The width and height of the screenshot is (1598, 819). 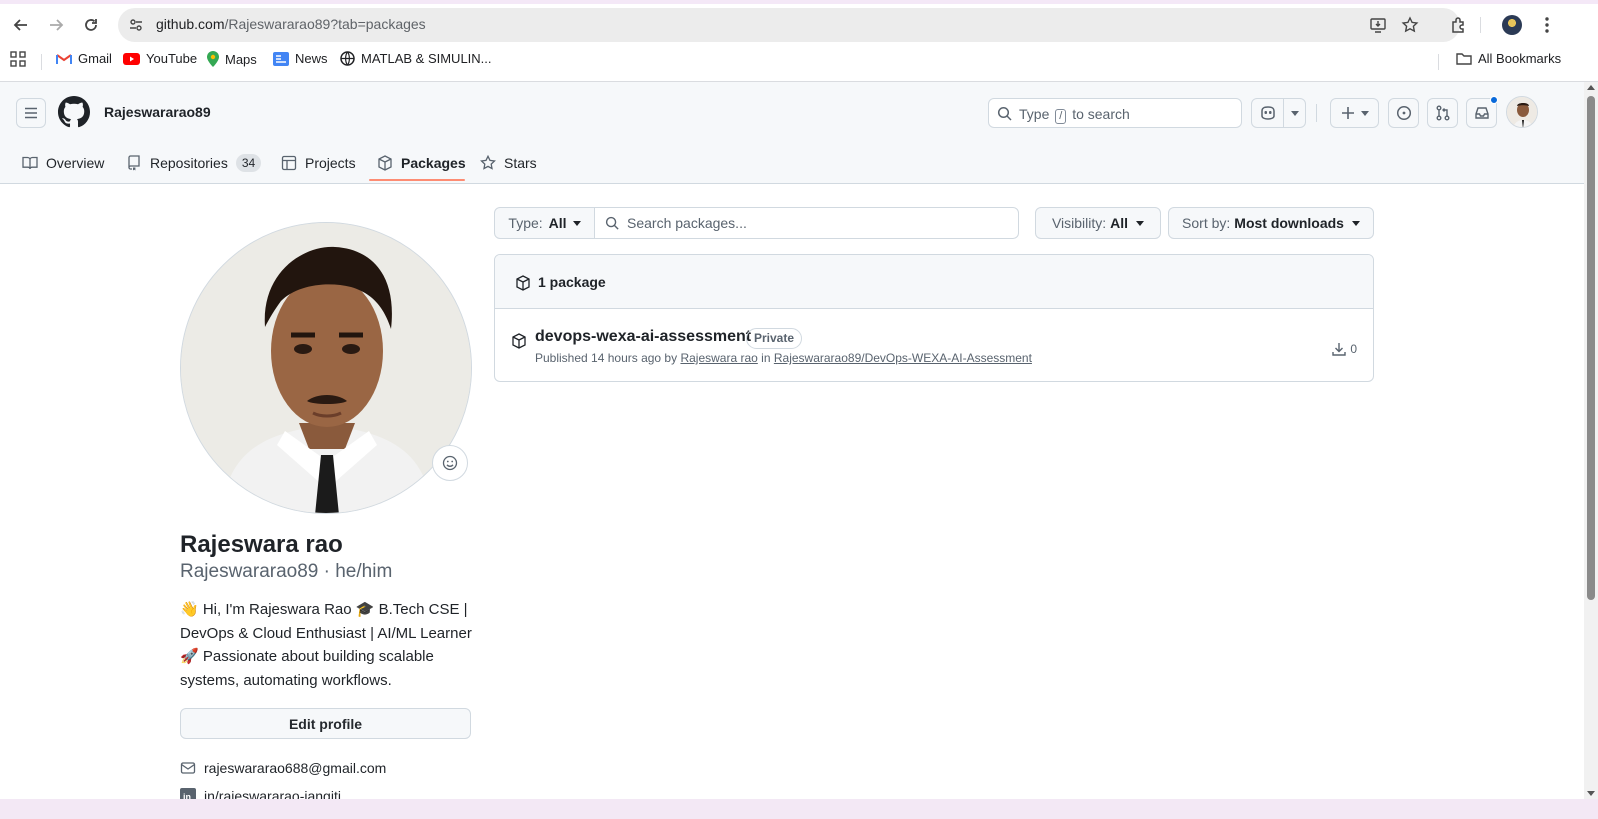 I want to click on pull-request-icon, so click(x=1442, y=113).